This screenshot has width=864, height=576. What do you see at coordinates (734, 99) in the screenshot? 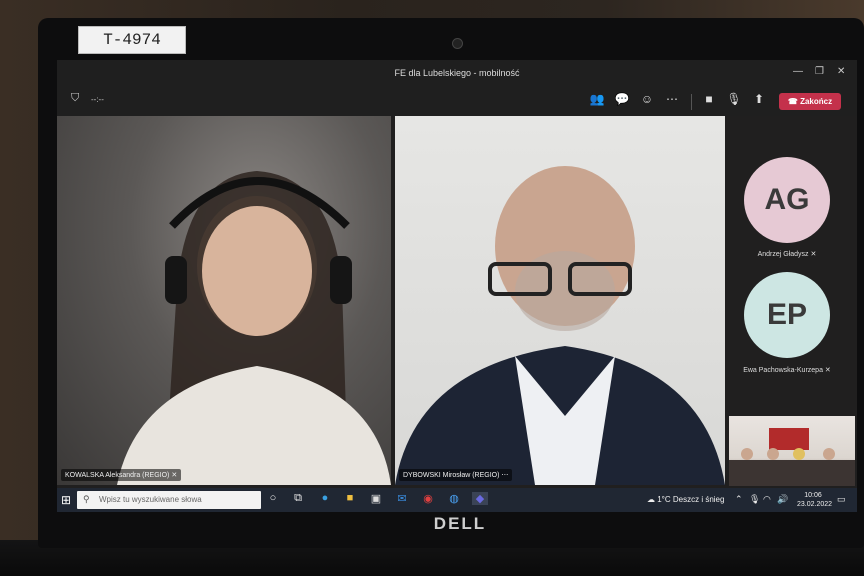
I see `mic-icon: 🎙` at bounding box center [734, 99].